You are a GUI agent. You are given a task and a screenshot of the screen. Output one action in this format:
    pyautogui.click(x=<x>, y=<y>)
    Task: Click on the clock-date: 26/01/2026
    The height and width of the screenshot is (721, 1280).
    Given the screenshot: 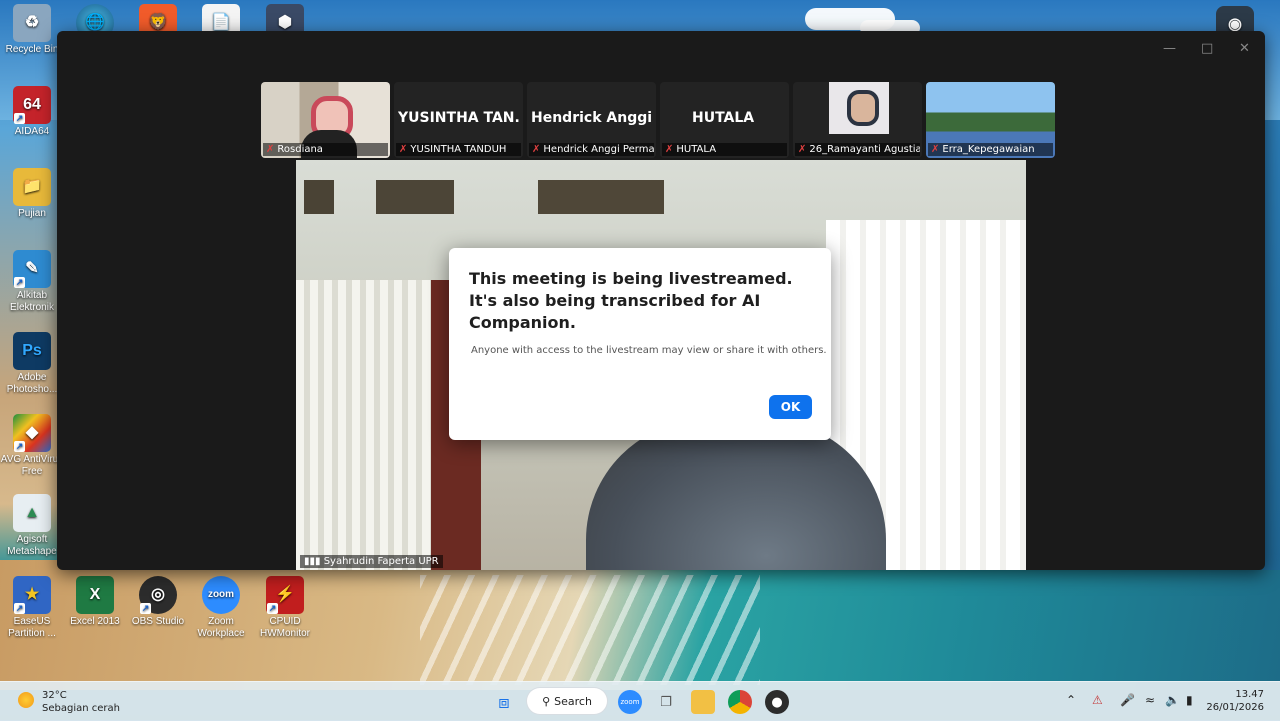 What is the action you would take?
    pyautogui.click(x=1235, y=707)
    